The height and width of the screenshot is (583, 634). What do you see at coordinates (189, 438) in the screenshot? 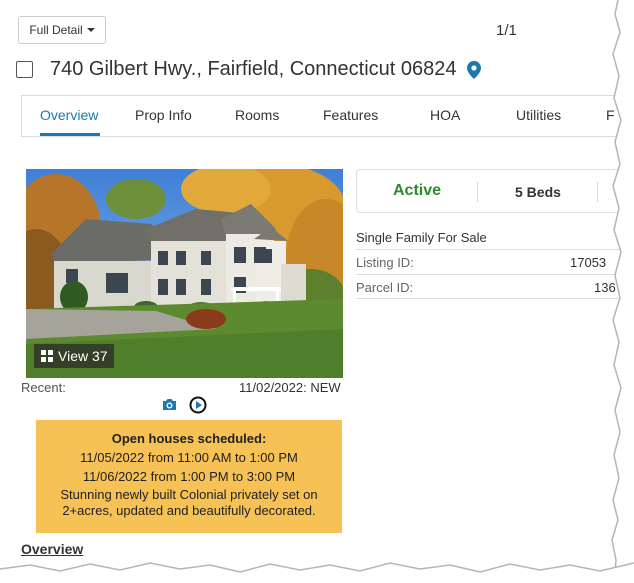
I see `open-house-title: Open houses scheduled:` at bounding box center [189, 438].